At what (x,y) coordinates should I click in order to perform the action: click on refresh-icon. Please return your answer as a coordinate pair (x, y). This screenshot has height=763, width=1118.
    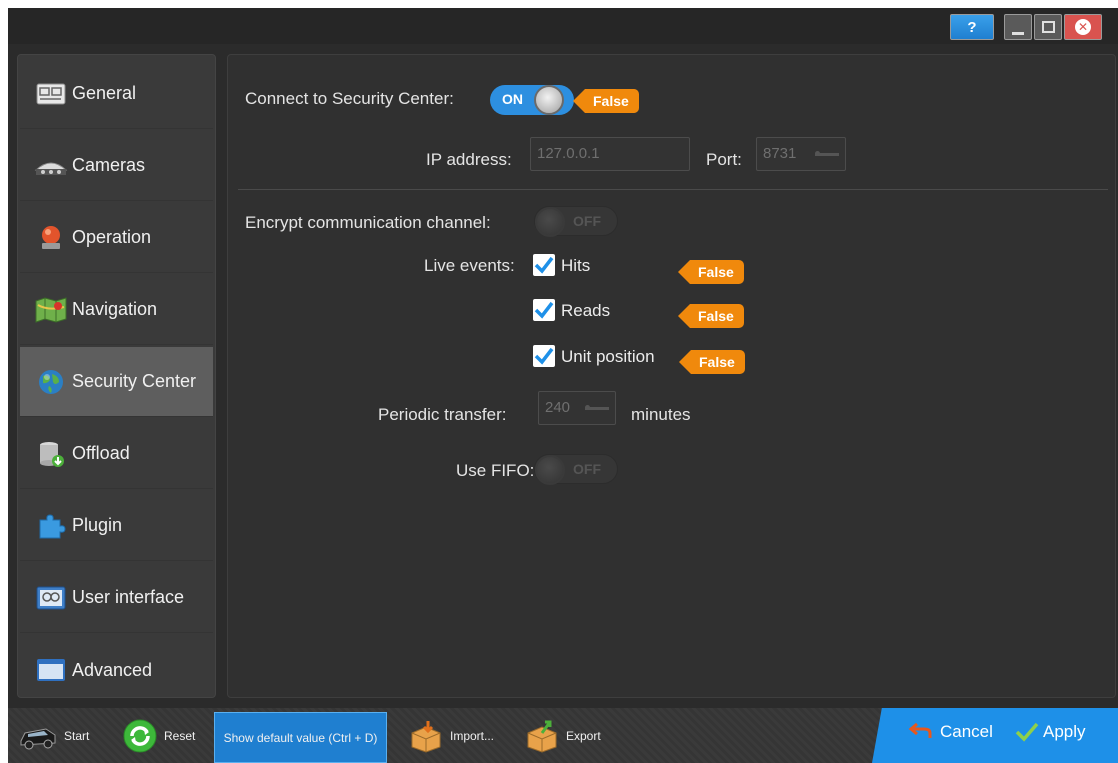
    Looking at the image, I should click on (140, 736).